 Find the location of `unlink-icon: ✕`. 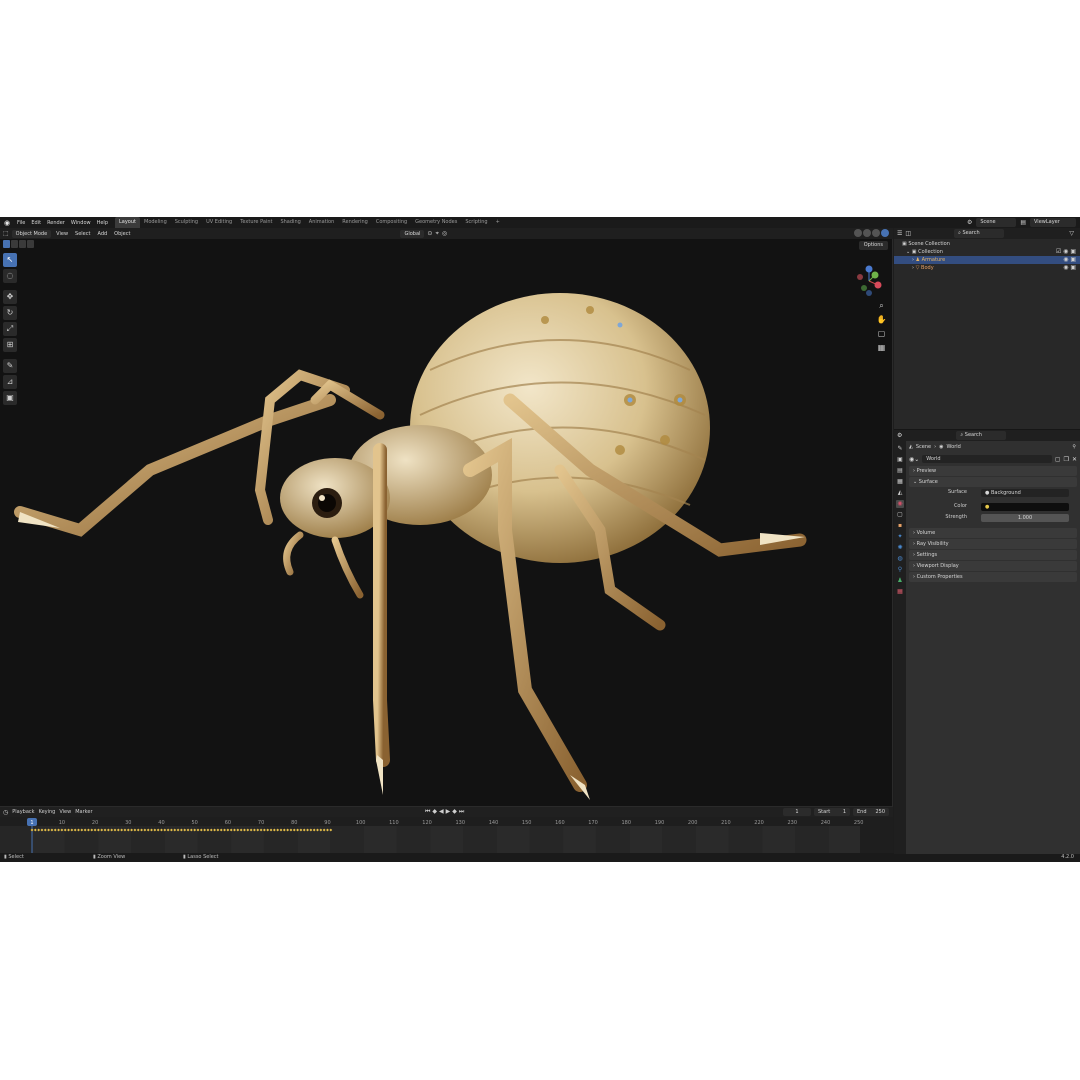

unlink-icon: ✕ is located at coordinates (1074, 459).